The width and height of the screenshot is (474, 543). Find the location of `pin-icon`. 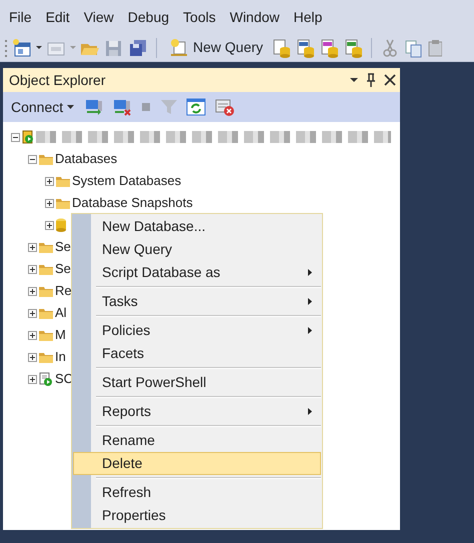

pin-icon is located at coordinates (371, 80).